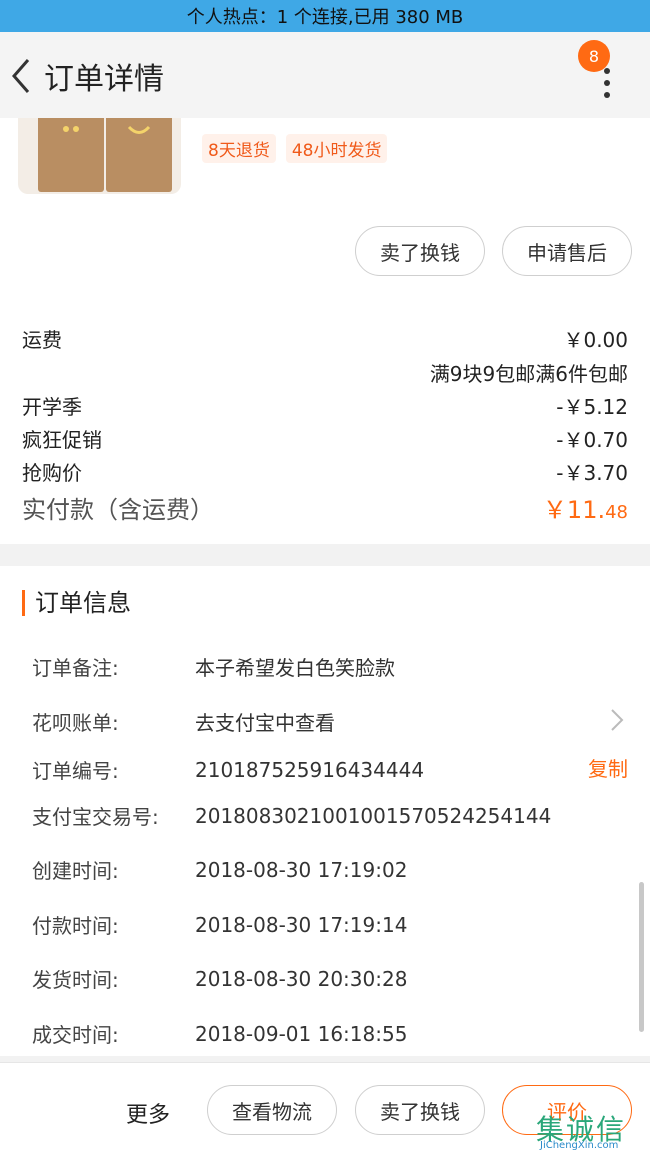 The height and width of the screenshot is (1155, 650). Describe the element at coordinates (567, 251) in the screenshot. I see `apply-aftersale-button: 申请售后` at that location.